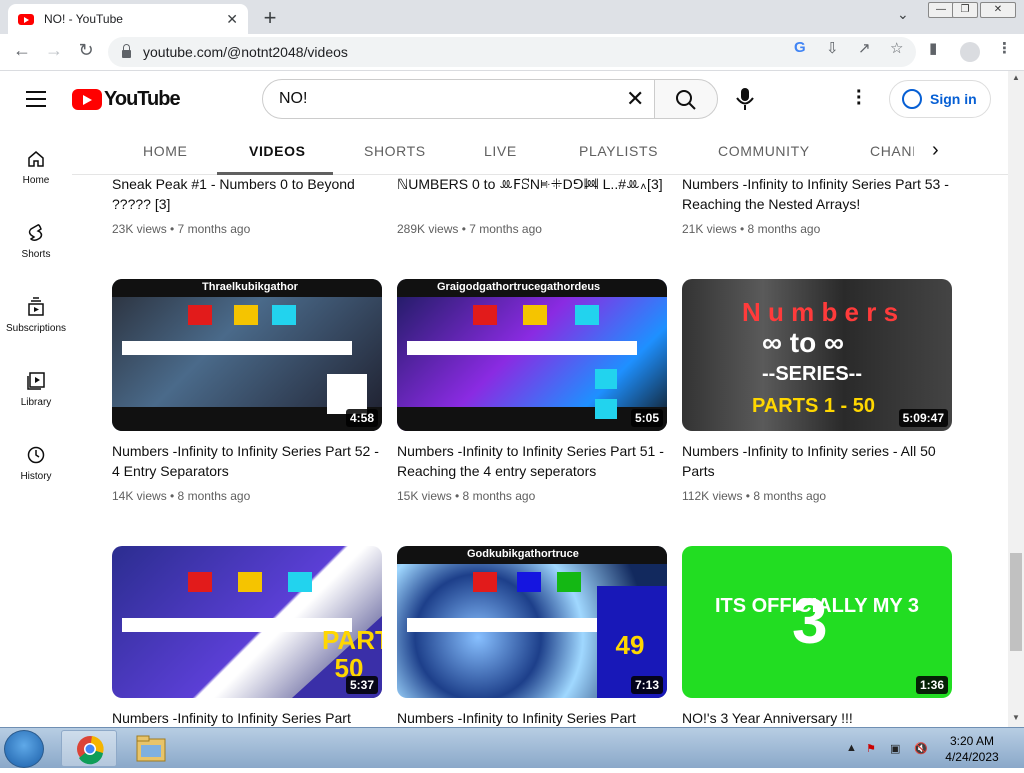 This screenshot has width=1024, height=773. I want to click on clock-time: 3:20 AM, so click(972, 741).